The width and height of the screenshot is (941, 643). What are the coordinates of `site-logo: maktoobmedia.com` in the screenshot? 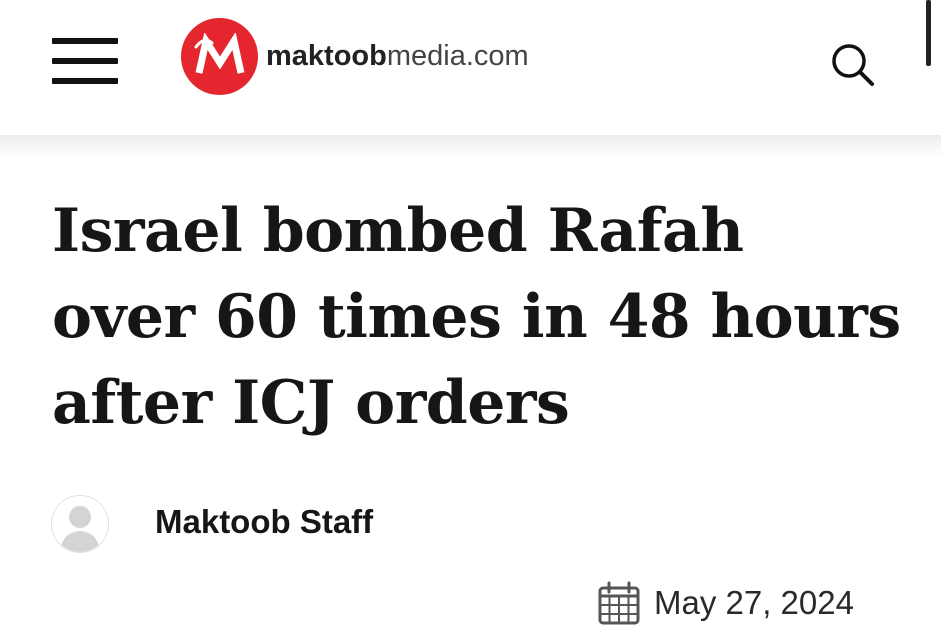 It's located at (355, 56).